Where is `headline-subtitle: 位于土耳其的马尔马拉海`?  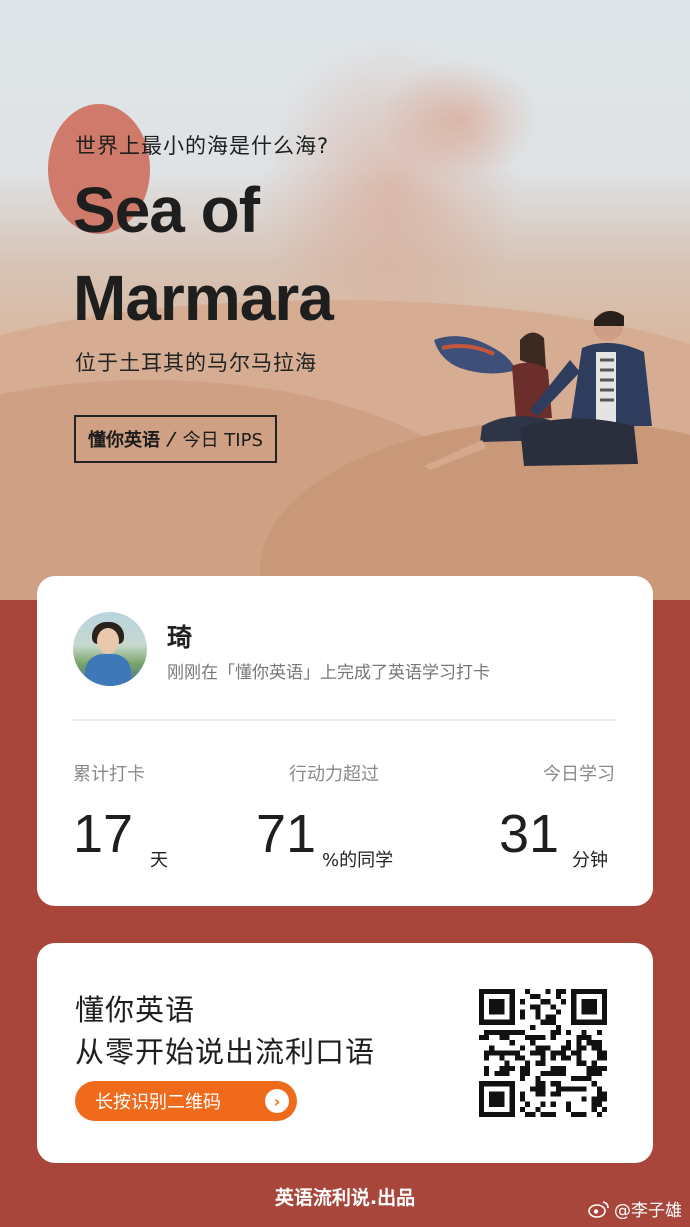
headline-subtitle: 位于土耳其的马尔马拉海 is located at coordinates (196, 363).